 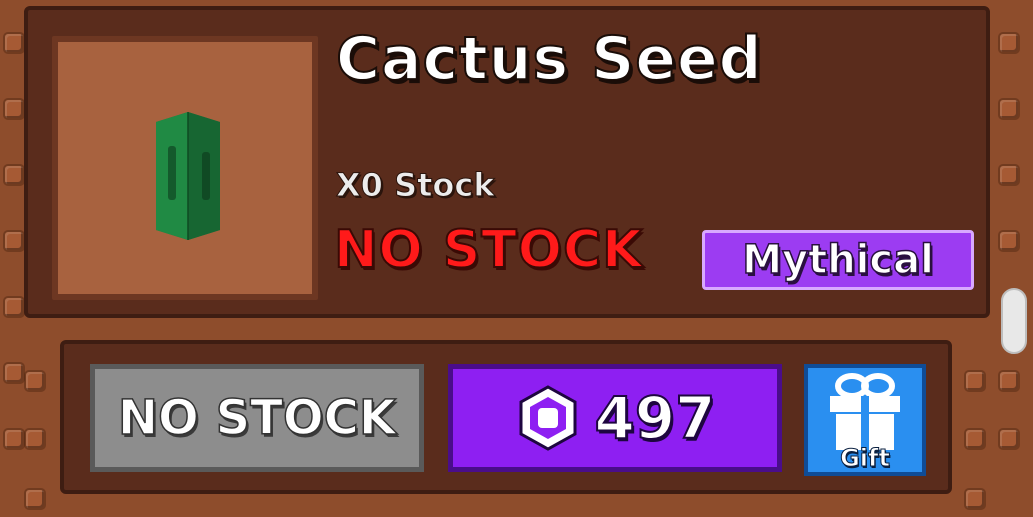 I want to click on gift-button: Gift, so click(x=865, y=420).